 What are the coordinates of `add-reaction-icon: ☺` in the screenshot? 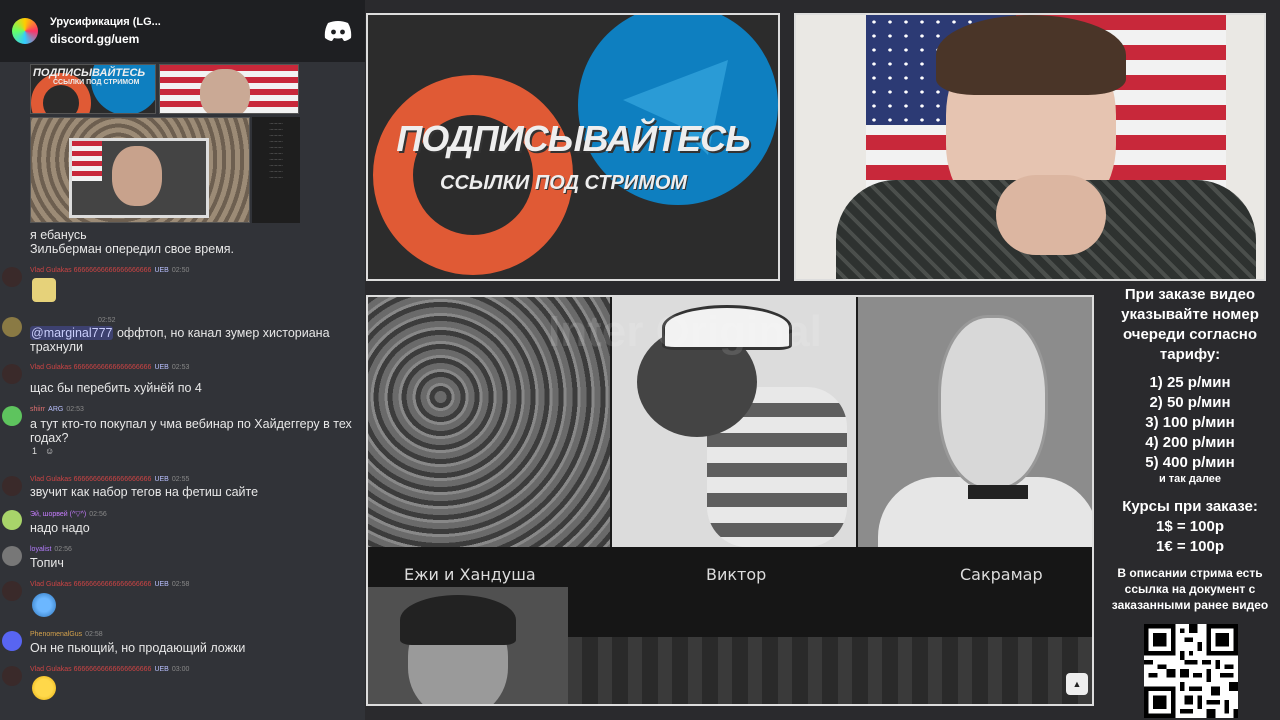 It's located at (49, 451).